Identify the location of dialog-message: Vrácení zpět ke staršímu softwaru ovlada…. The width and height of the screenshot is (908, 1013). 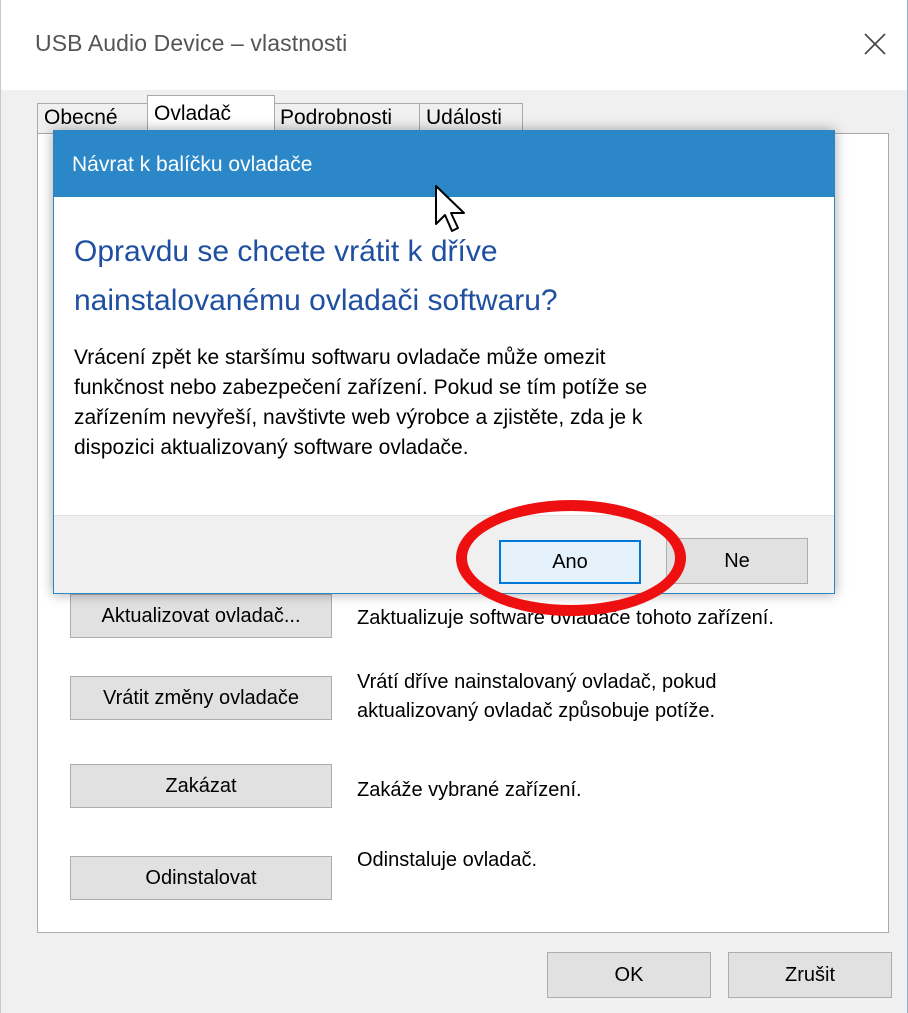
(444, 403).